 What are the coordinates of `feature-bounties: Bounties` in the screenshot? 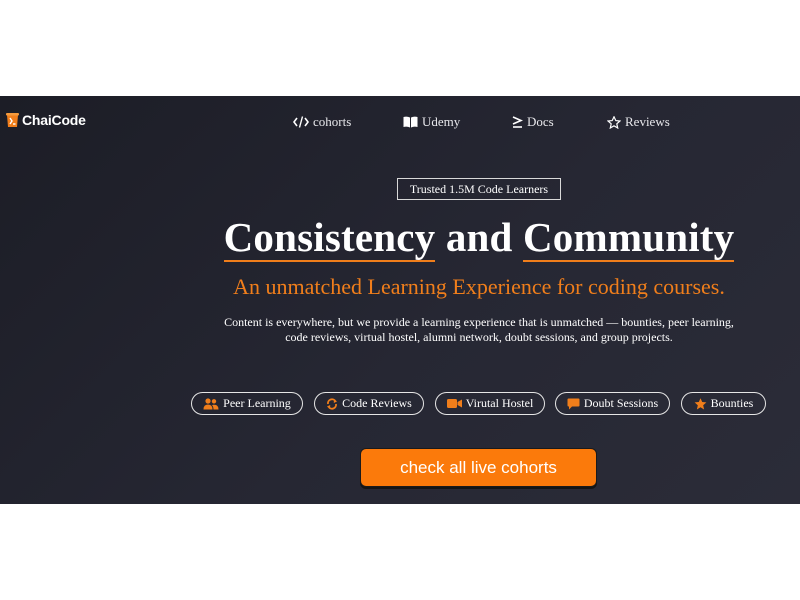 It's located at (723, 403).